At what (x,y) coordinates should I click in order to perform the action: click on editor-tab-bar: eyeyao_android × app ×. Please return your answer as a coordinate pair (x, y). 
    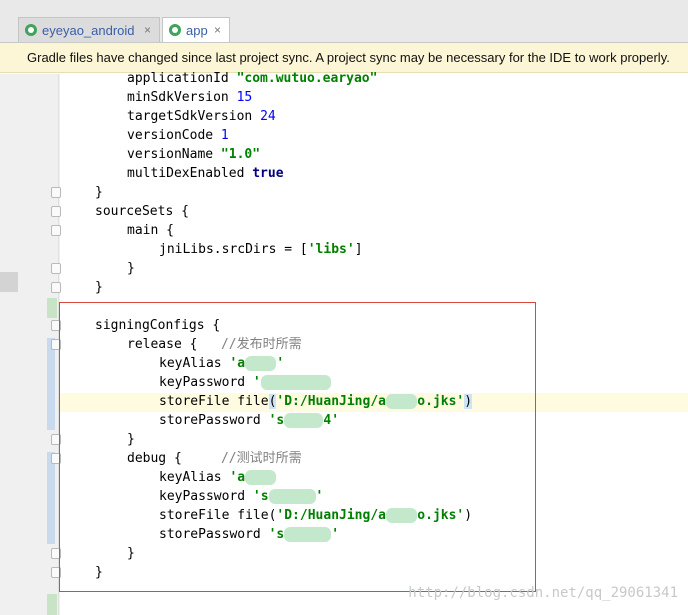
    Looking at the image, I should click on (344, 21).